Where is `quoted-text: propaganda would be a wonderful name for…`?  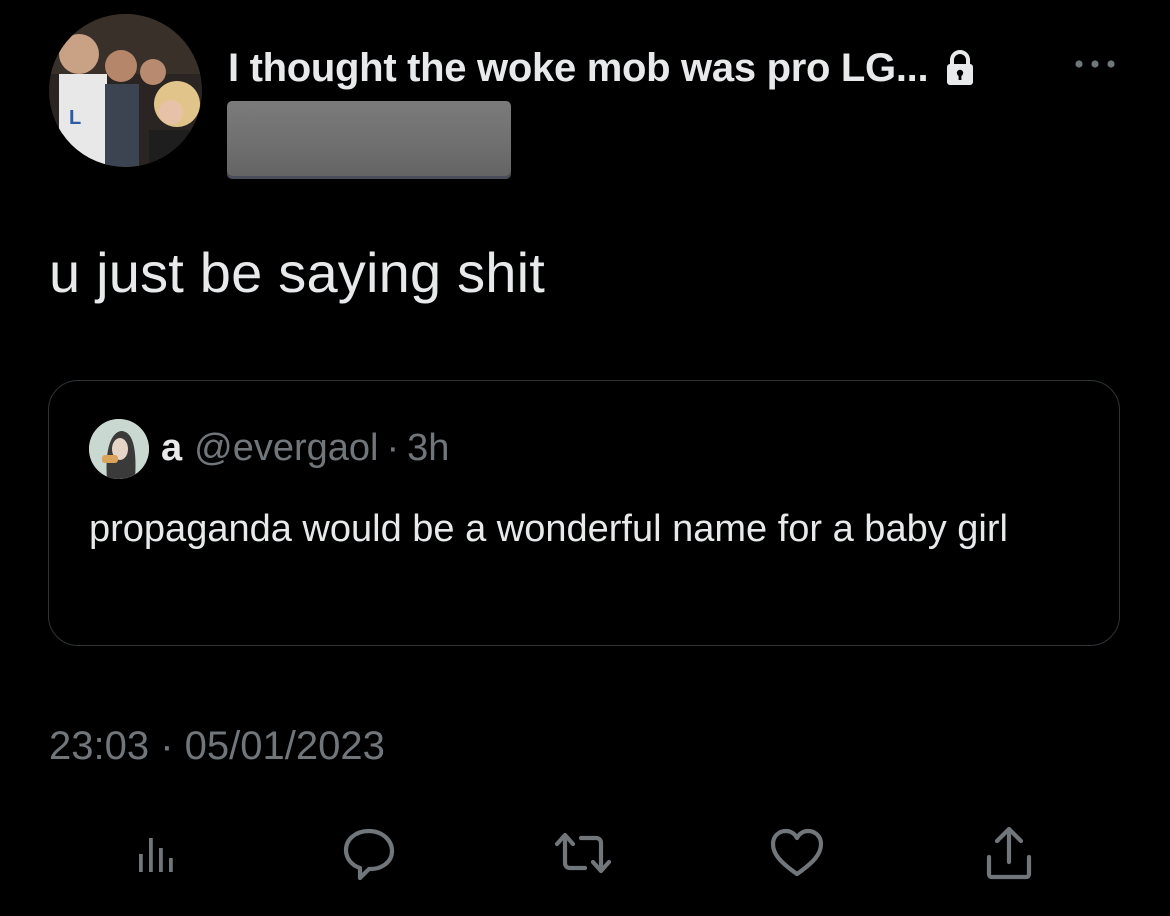 quoted-text: propaganda would be a wonderful name for… is located at coordinates (548, 529).